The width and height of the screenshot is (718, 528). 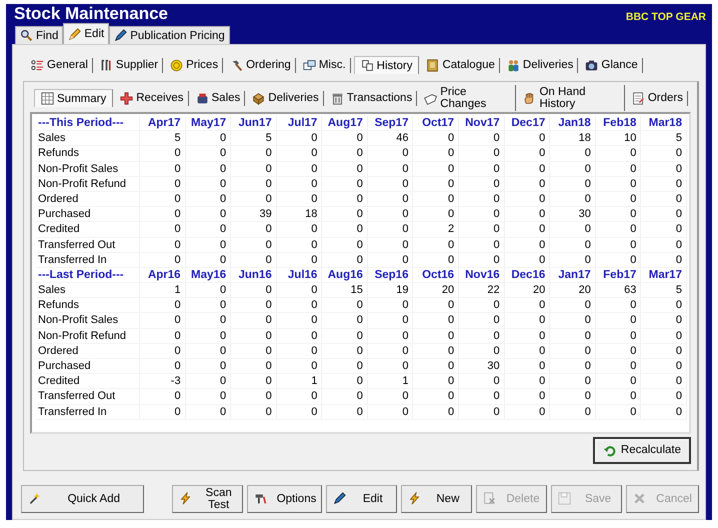 What do you see at coordinates (436, 230) in the screenshot?
I see `table-cell: 2` at bounding box center [436, 230].